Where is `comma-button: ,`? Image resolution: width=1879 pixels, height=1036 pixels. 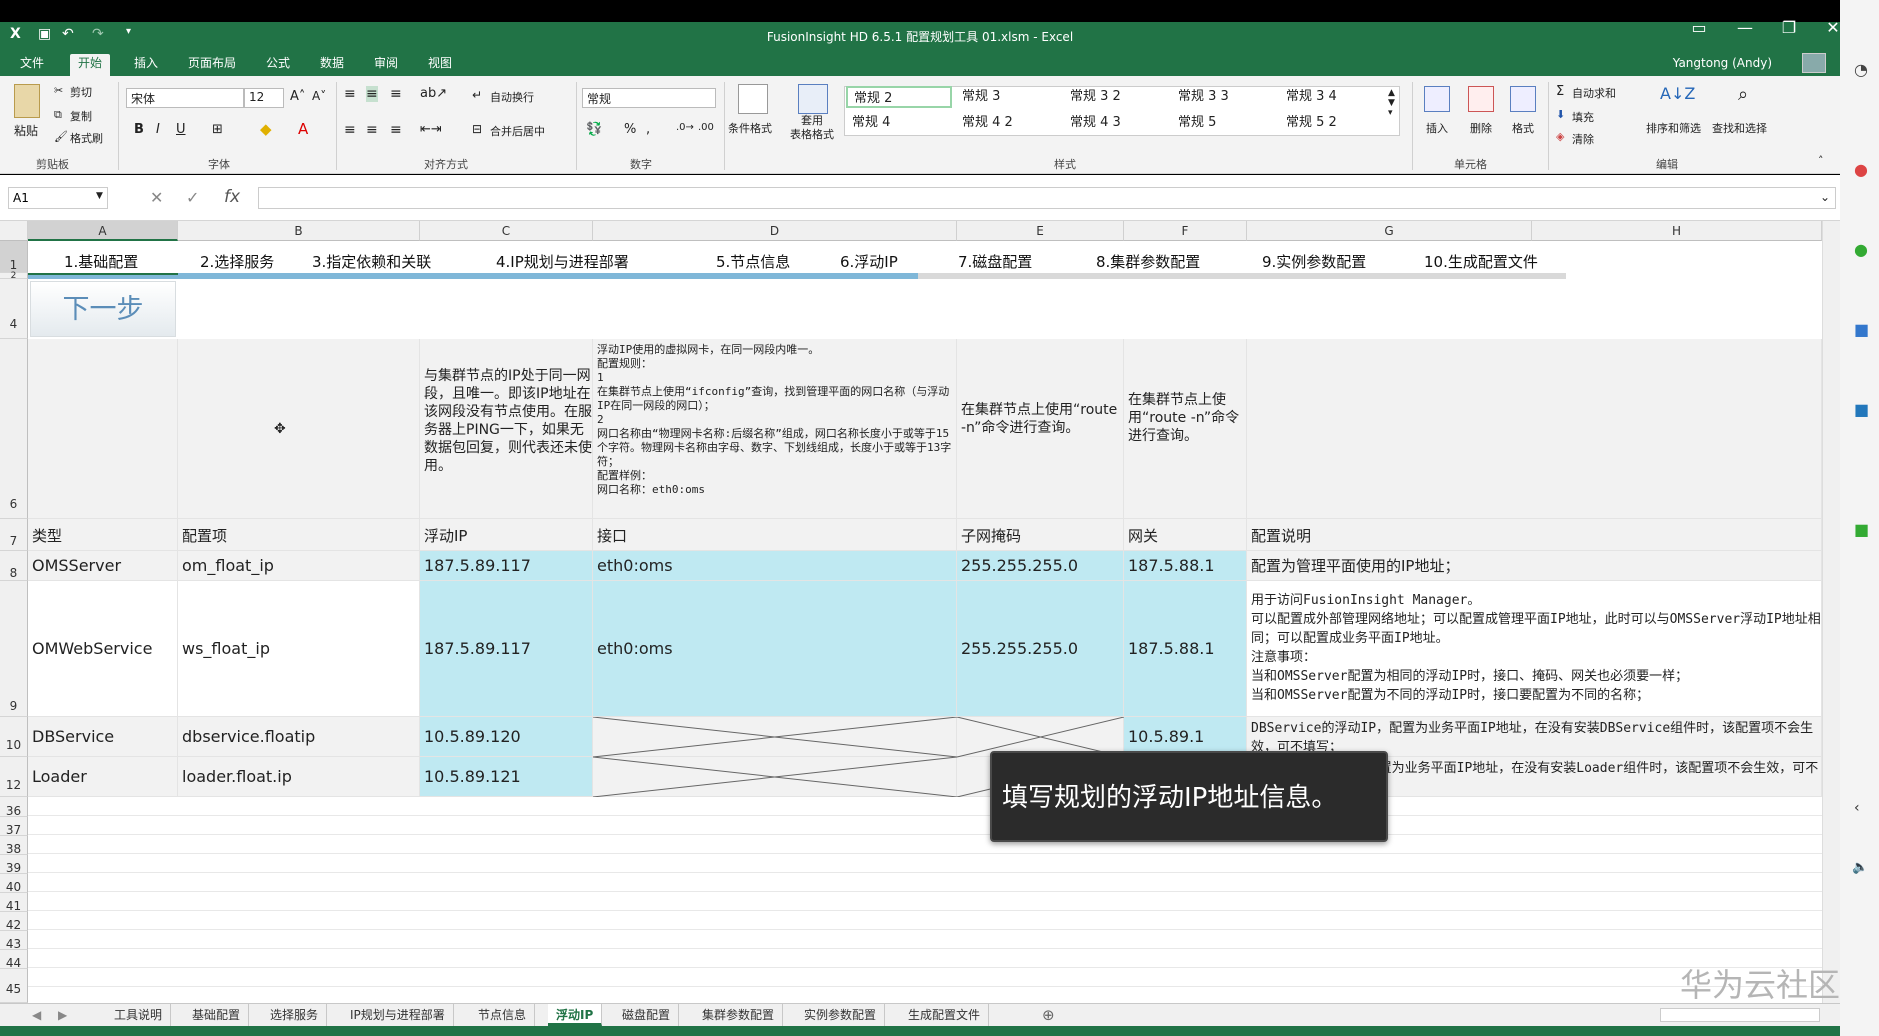
comma-button: , is located at coordinates (648, 129).